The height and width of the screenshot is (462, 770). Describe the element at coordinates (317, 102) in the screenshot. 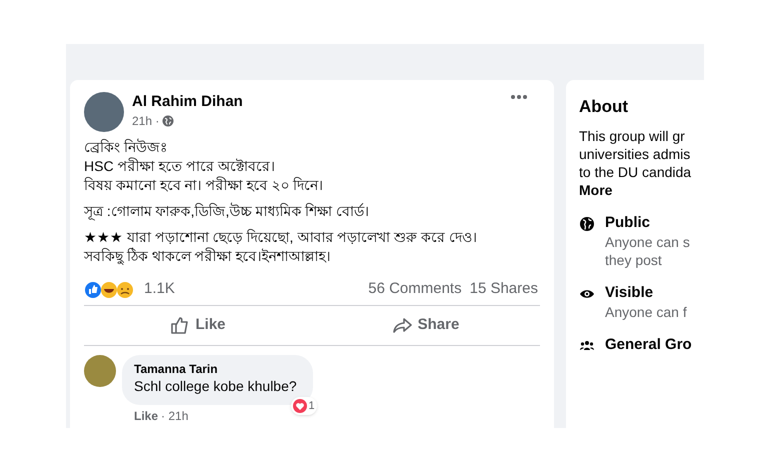

I see `author-name: Al Rahim Dihan` at that location.